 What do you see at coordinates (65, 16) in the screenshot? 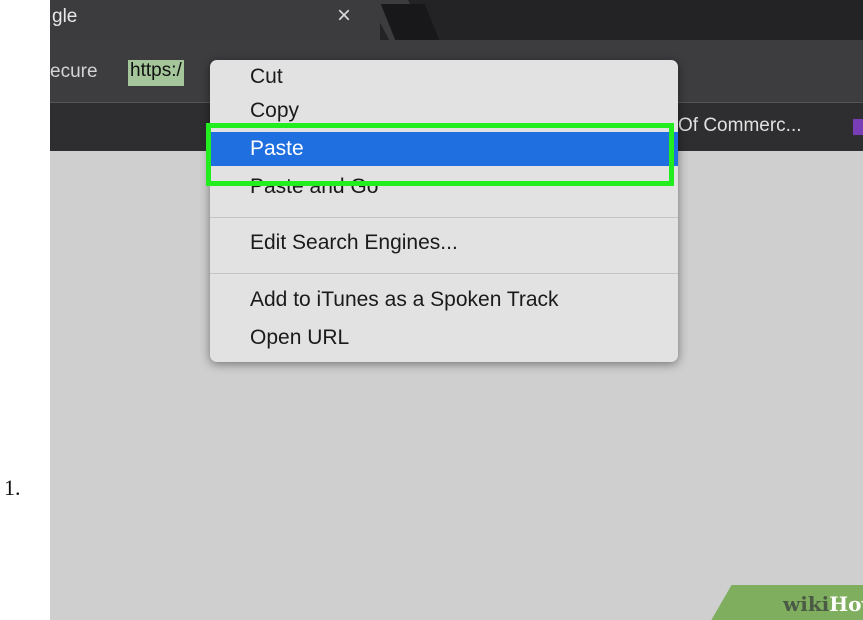
I see `tab-title: gle` at bounding box center [65, 16].